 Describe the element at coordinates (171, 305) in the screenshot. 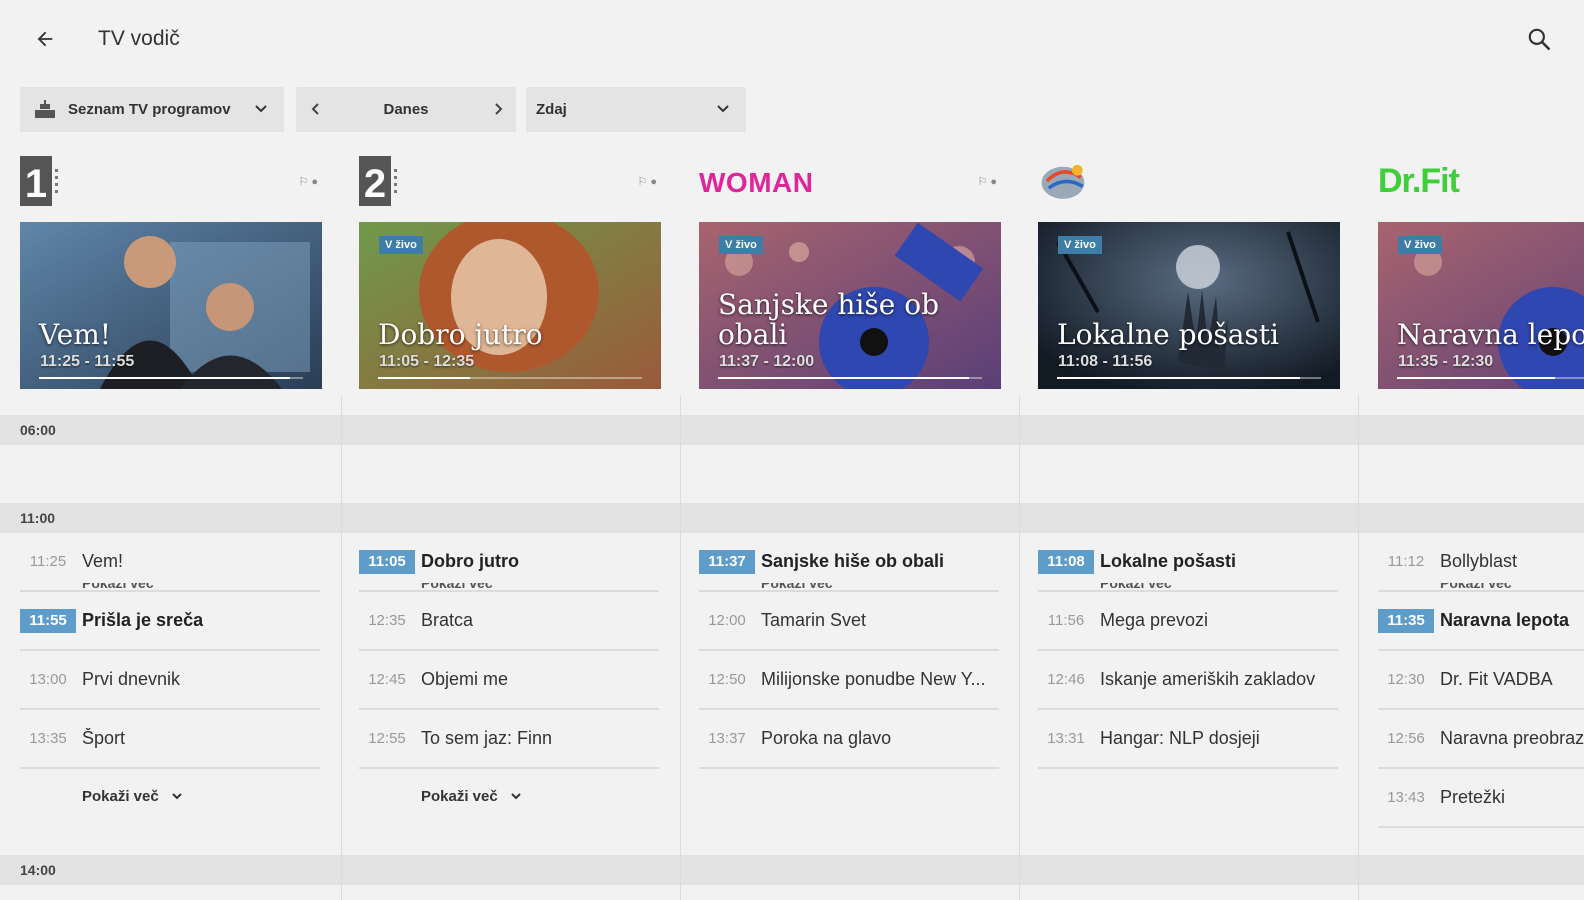

I see `now-playing-card: Vem! 11:25 - 11:55` at that location.